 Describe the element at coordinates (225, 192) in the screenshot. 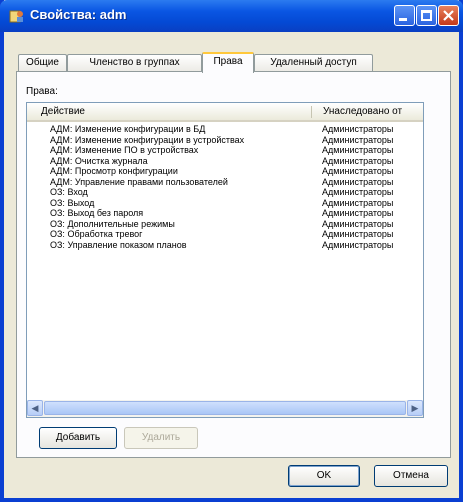

I see `list-item: ОЗ: Вход Администраторы` at that location.